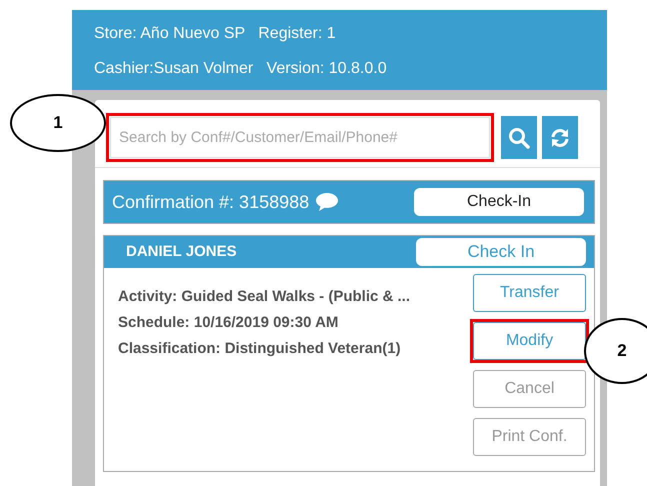 This screenshot has height=486, width=647. I want to click on guest-name: DANIEL JONES, so click(181, 251).